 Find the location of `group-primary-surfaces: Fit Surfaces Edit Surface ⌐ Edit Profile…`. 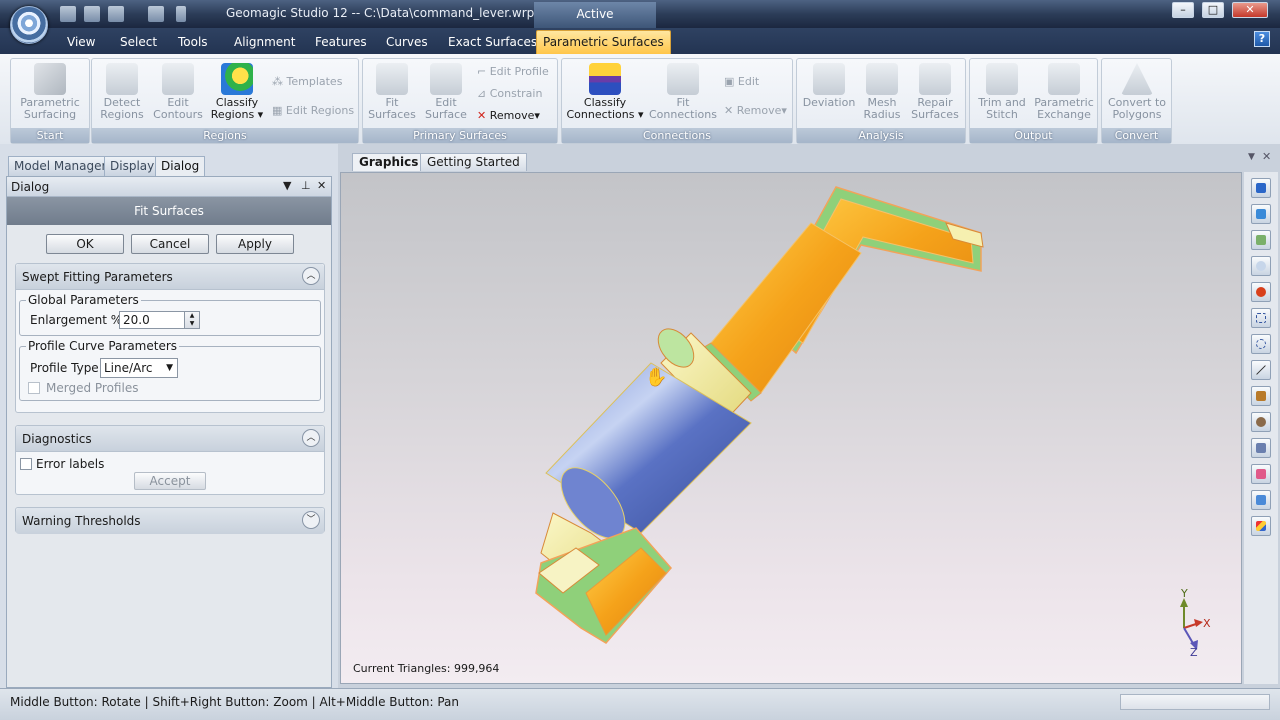

group-primary-surfaces: Fit Surfaces Edit Surface ⌐ Edit Profile… is located at coordinates (460, 101).